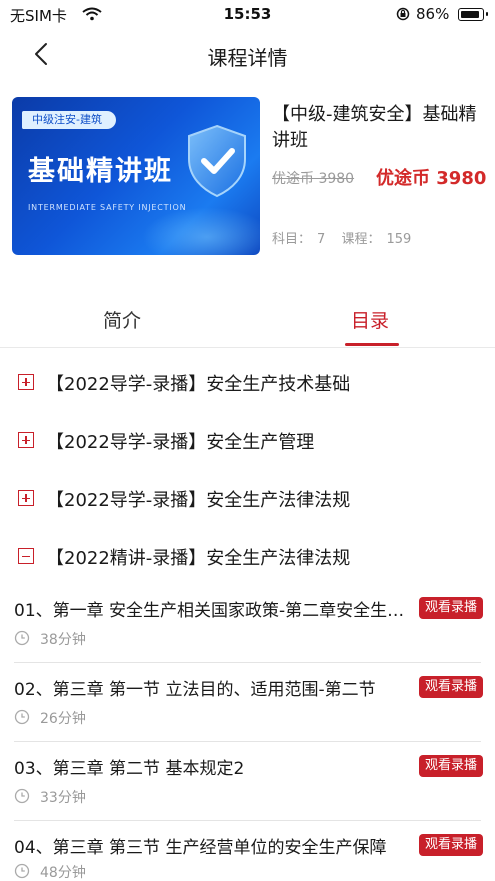 This screenshot has height=881, width=495. I want to click on course-meta: 科目： 7 课程： 159, so click(347, 237).